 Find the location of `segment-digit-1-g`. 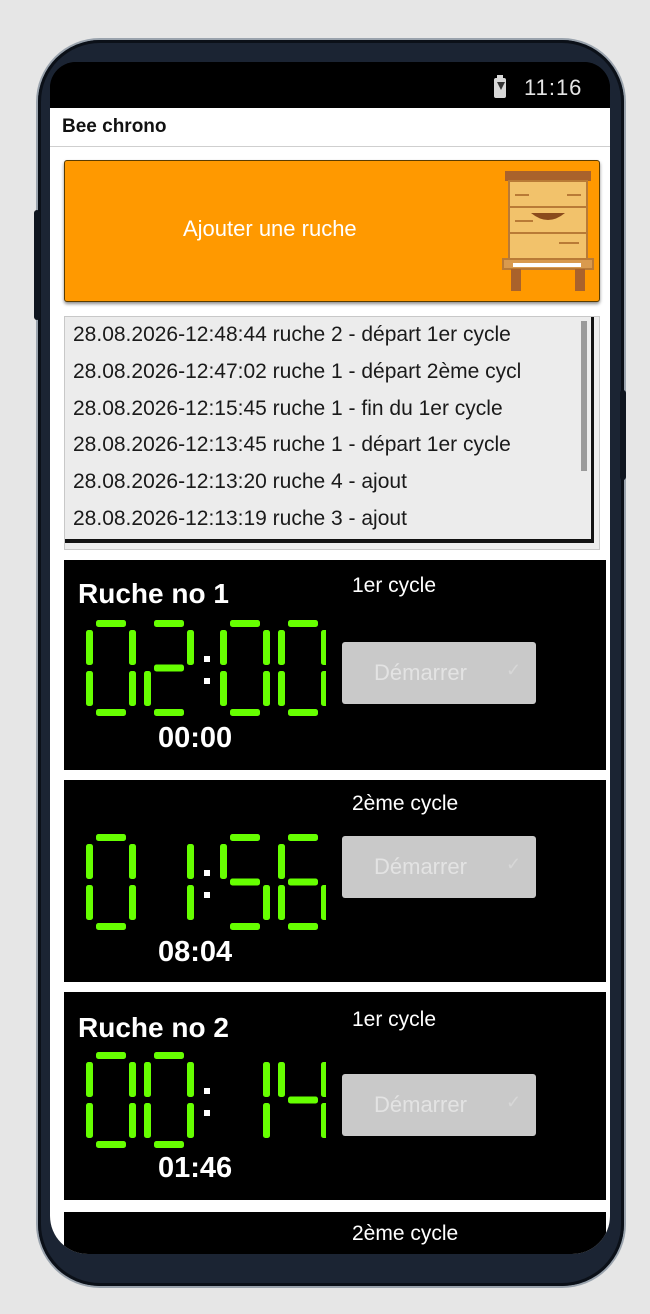

segment-digit-1-g is located at coordinates (169, 668).